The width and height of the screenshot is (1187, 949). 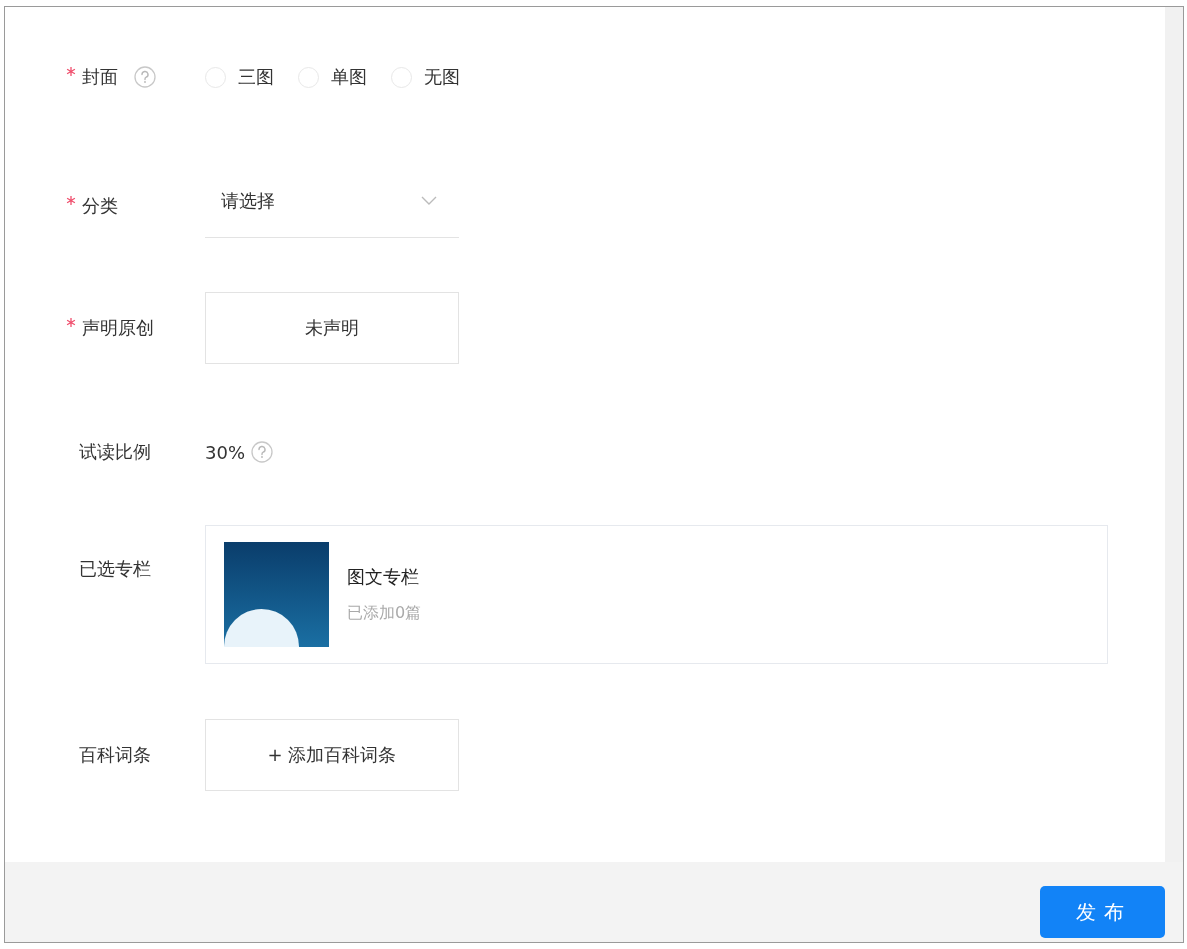 I want to click on field-label: 百科词条, so click(x=115, y=755).